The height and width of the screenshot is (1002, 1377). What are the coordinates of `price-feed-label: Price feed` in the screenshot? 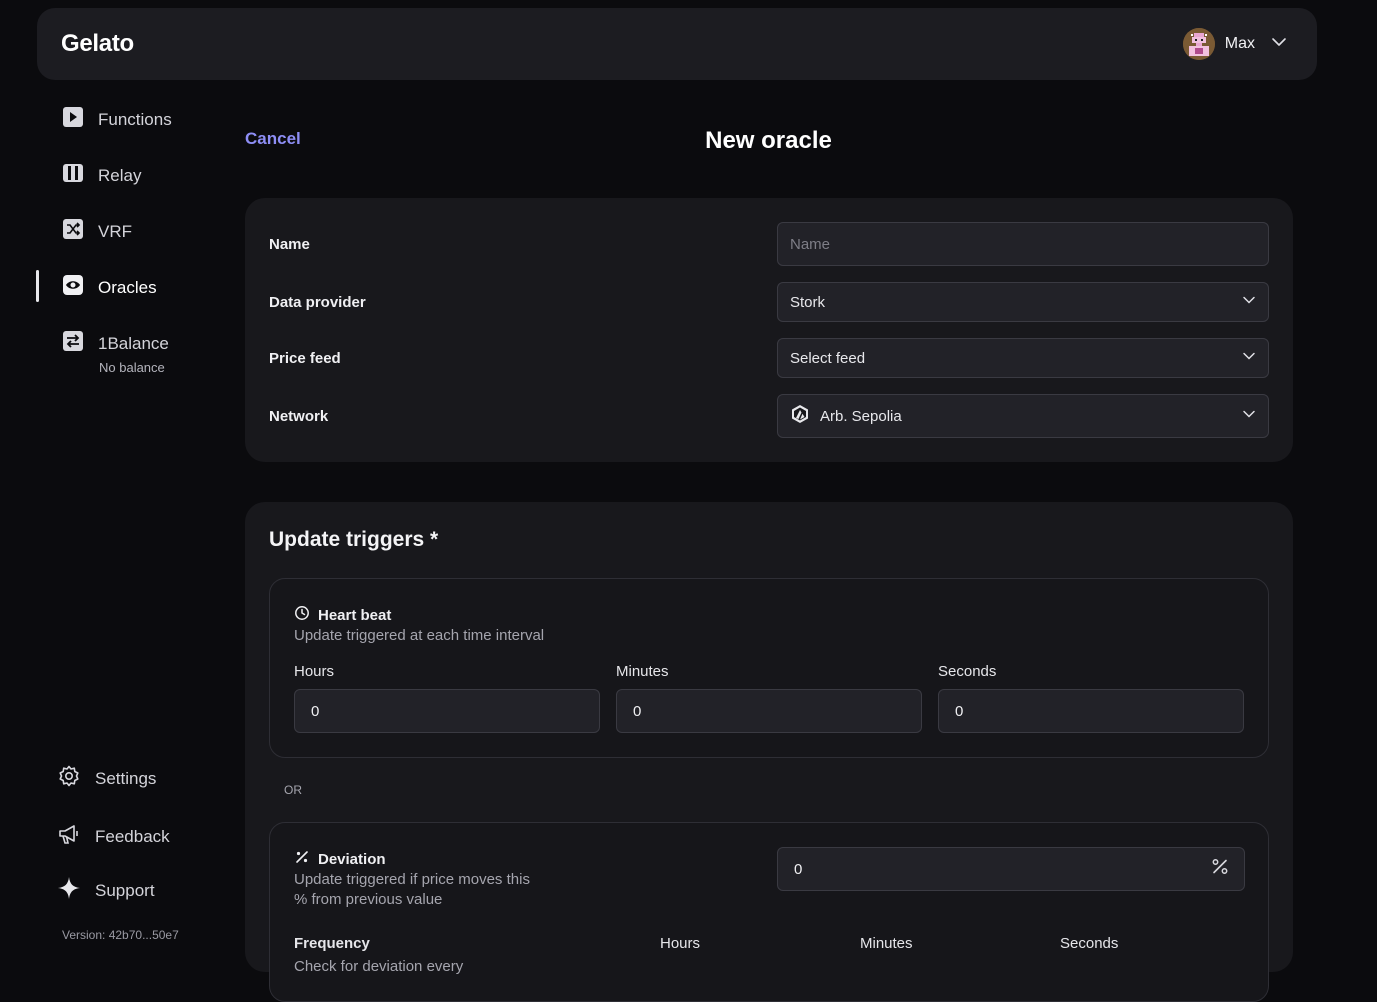 It's located at (305, 358).